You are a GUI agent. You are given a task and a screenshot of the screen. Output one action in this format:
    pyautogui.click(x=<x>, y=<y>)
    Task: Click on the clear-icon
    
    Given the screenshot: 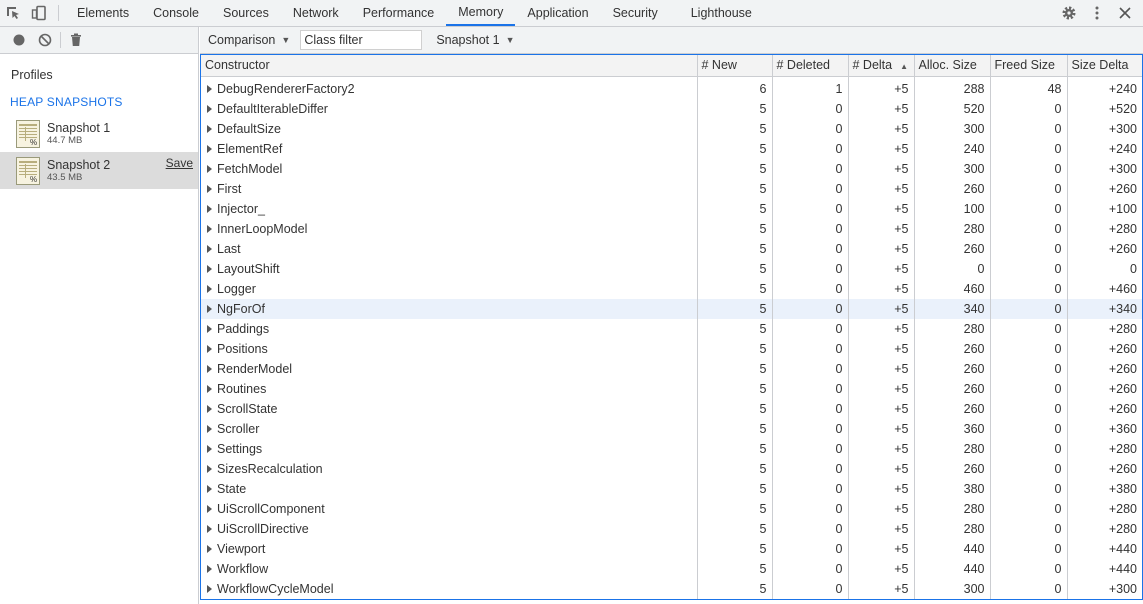 What is the action you would take?
    pyautogui.click(x=45, y=40)
    